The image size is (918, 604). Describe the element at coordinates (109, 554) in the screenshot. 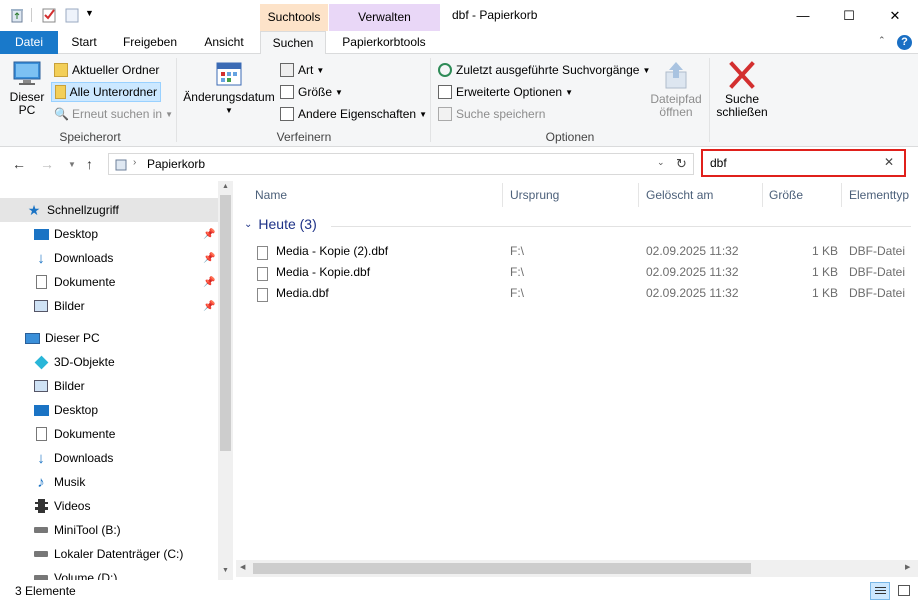

I see `nav-pc-lokaler-datentraeger: Lokaler Datenträger (C:)` at that location.